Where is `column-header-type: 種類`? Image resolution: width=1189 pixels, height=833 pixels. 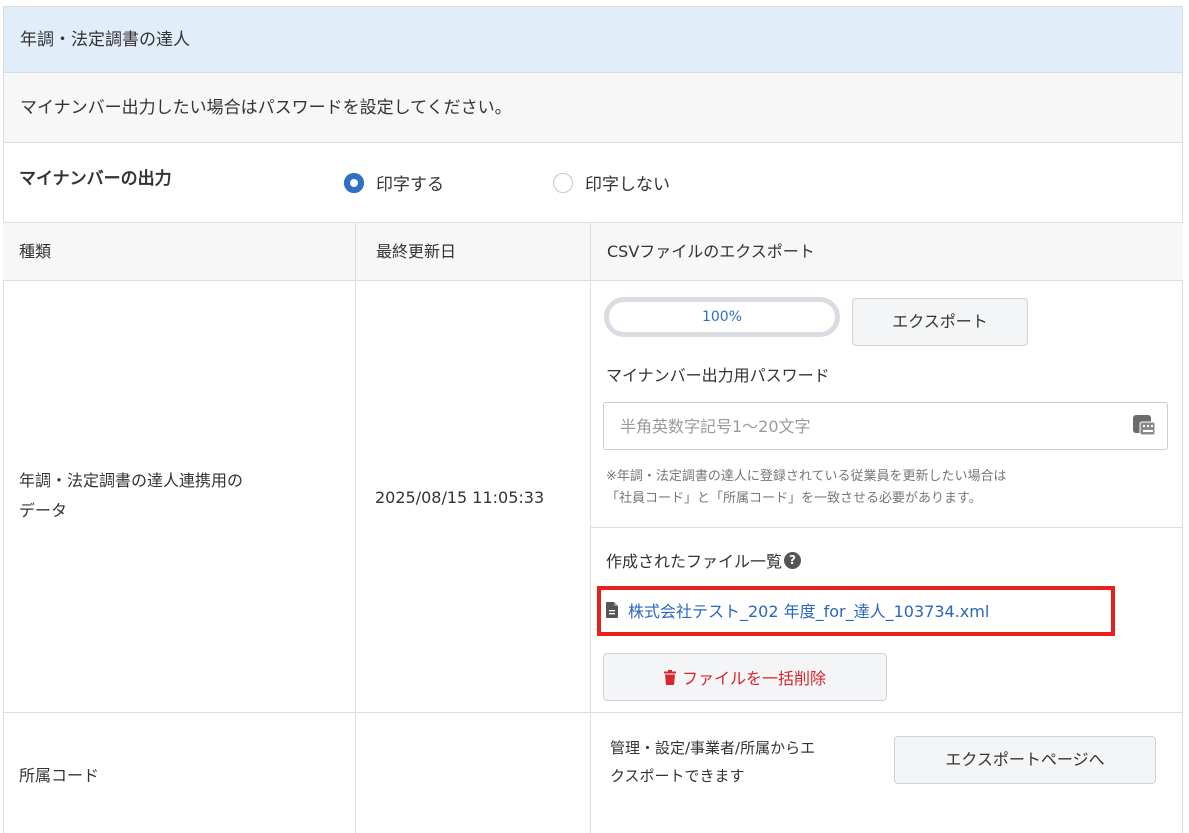 column-header-type: 種類 is located at coordinates (35, 251).